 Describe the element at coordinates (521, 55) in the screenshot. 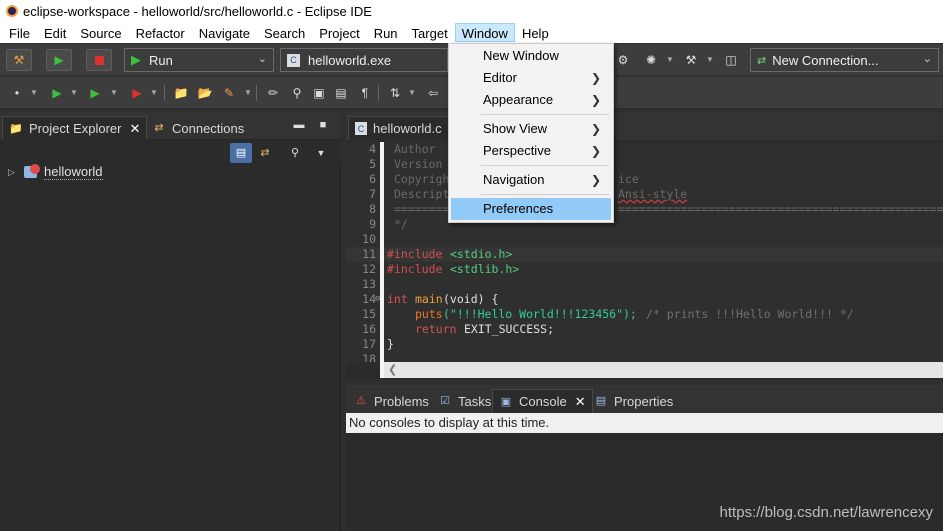

I see `menu-item-label: New Window` at that location.